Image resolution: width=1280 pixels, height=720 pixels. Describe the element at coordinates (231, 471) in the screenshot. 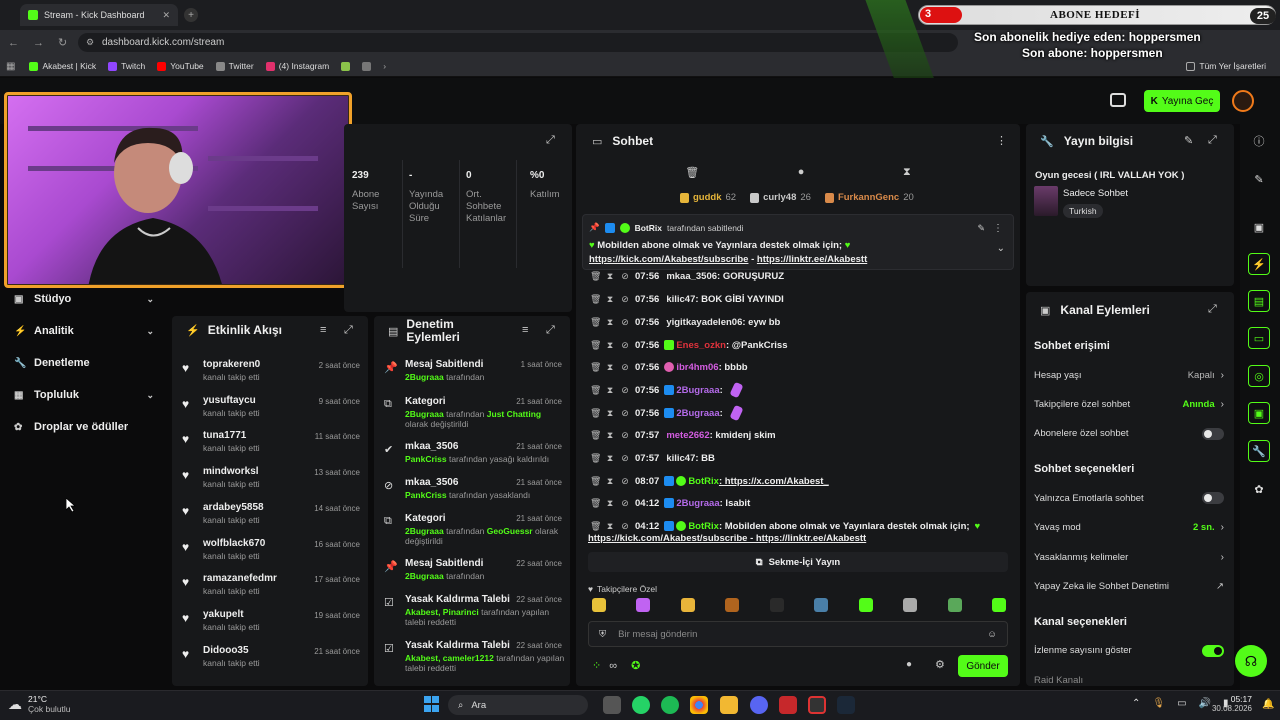

I see `activity-user: mindworksl` at that location.